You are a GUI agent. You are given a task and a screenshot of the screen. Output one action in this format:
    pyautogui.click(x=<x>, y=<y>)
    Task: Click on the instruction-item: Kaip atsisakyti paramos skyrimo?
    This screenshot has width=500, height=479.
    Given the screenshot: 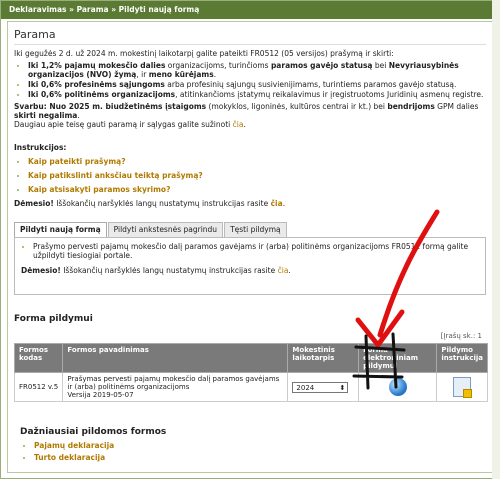 What is the action you would take?
    pyautogui.click(x=257, y=189)
    